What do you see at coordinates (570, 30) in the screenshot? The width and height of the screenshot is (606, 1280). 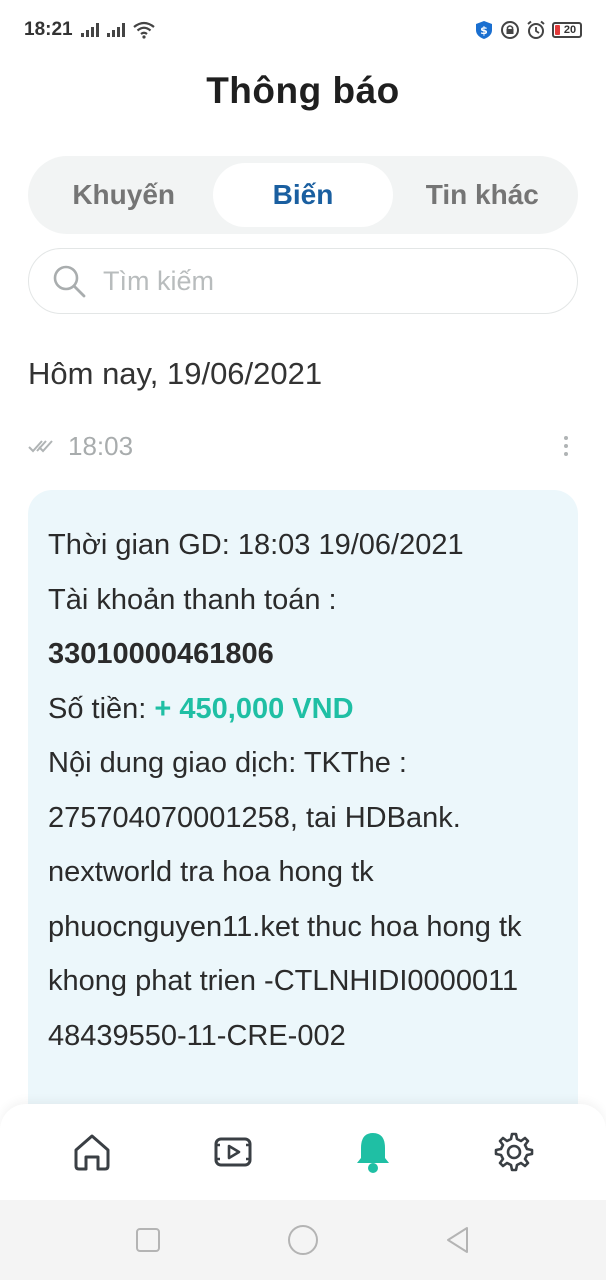 I see `battery-level: 20` at bounding box center [570, 30].